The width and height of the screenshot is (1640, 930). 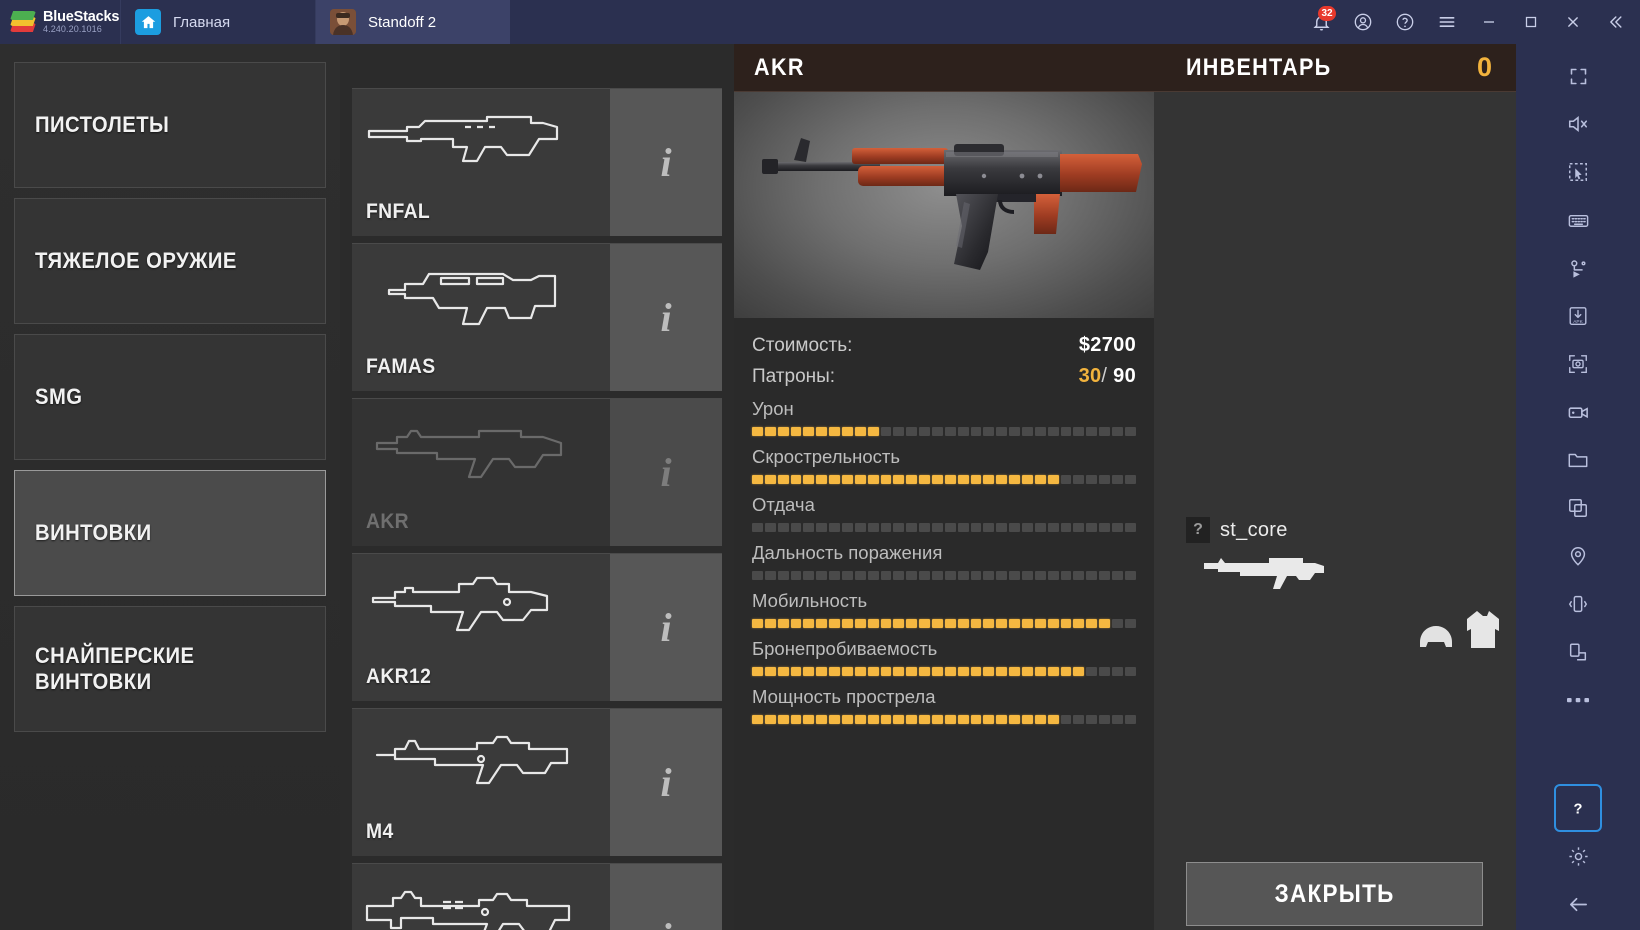 I want to click on close-icon, so click(x=1573, y=22).